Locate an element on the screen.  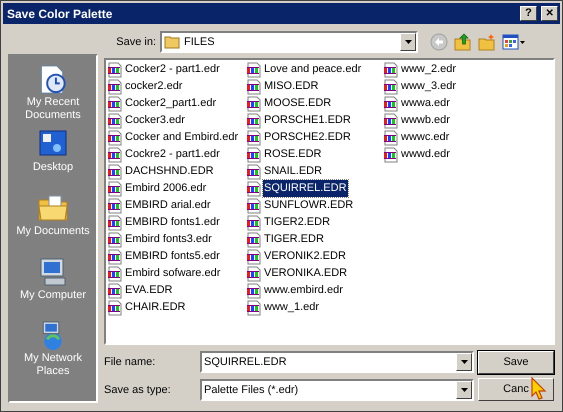
file-item: TIGER.EDR is located at coordinates (314, 239).